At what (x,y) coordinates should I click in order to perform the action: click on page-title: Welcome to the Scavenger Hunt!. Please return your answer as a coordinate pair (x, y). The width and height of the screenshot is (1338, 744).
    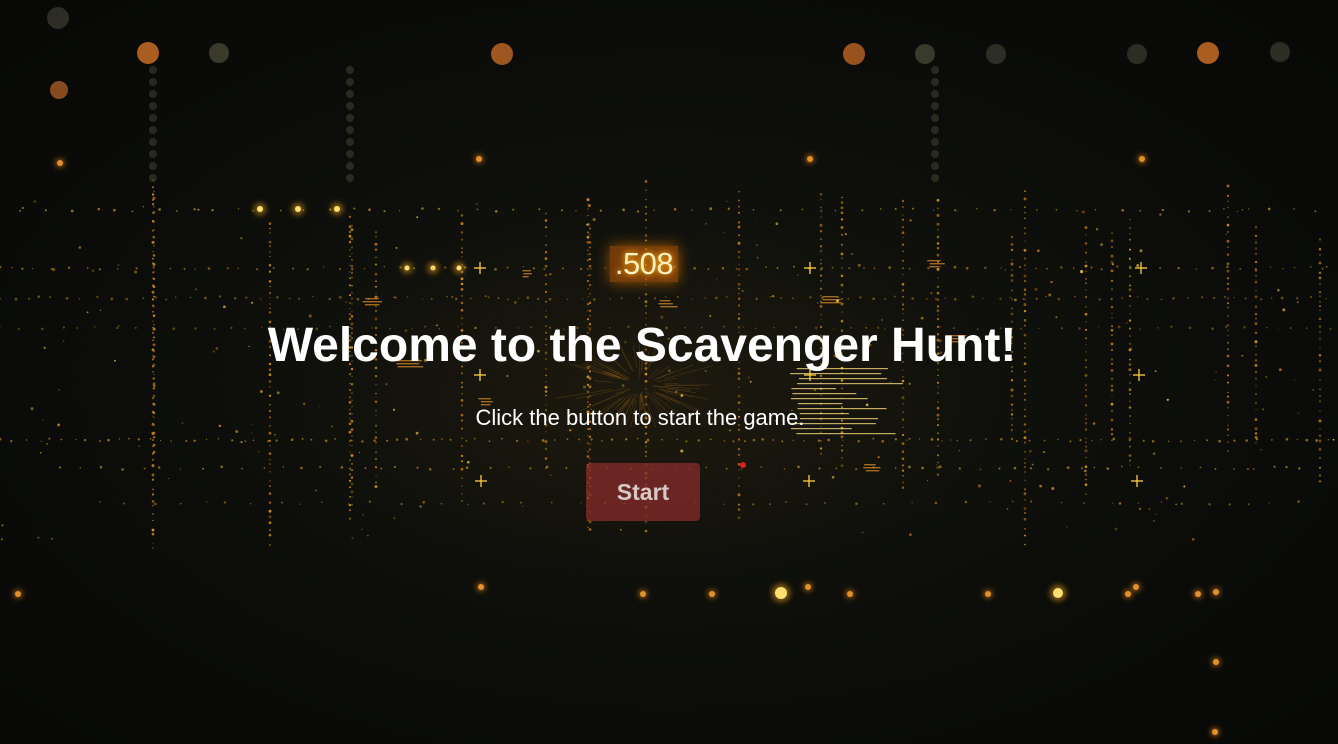
    Looking at the image, I should click on (642, 345).